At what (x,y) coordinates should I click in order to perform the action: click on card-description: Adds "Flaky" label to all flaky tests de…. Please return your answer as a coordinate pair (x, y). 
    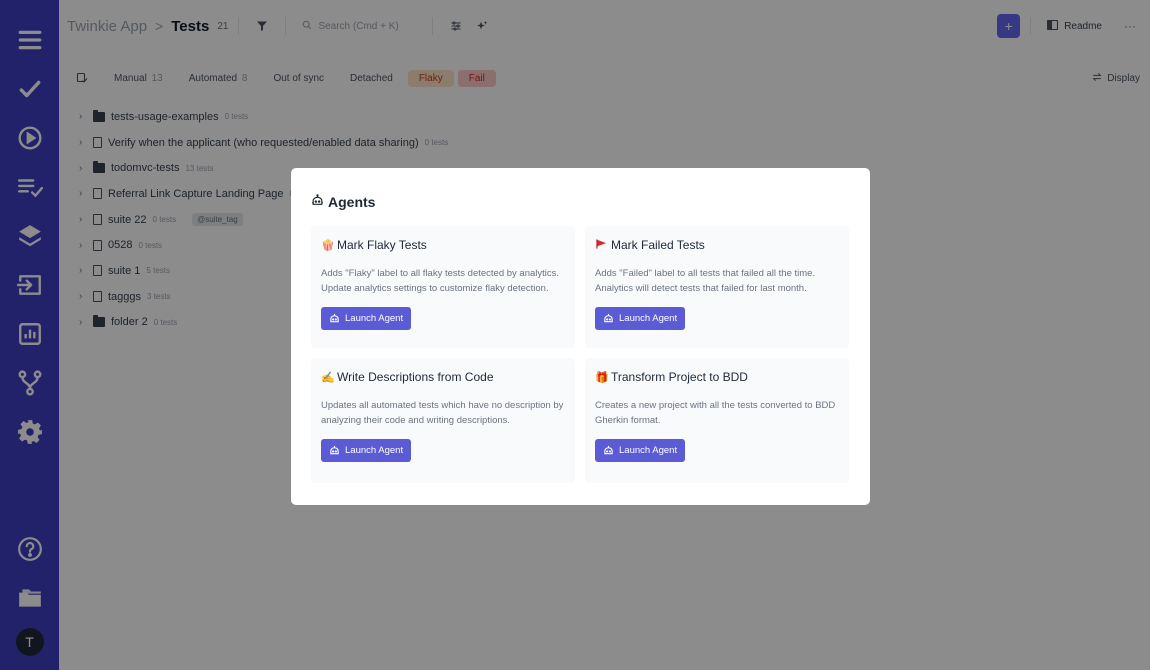
    Looking at the image, I should click on (443, 281).